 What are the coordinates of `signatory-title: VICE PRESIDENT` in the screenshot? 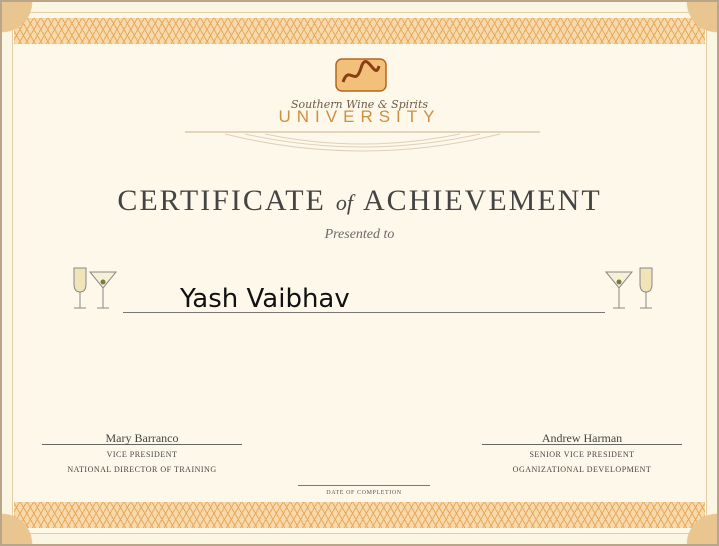 It's located at (142, 454).